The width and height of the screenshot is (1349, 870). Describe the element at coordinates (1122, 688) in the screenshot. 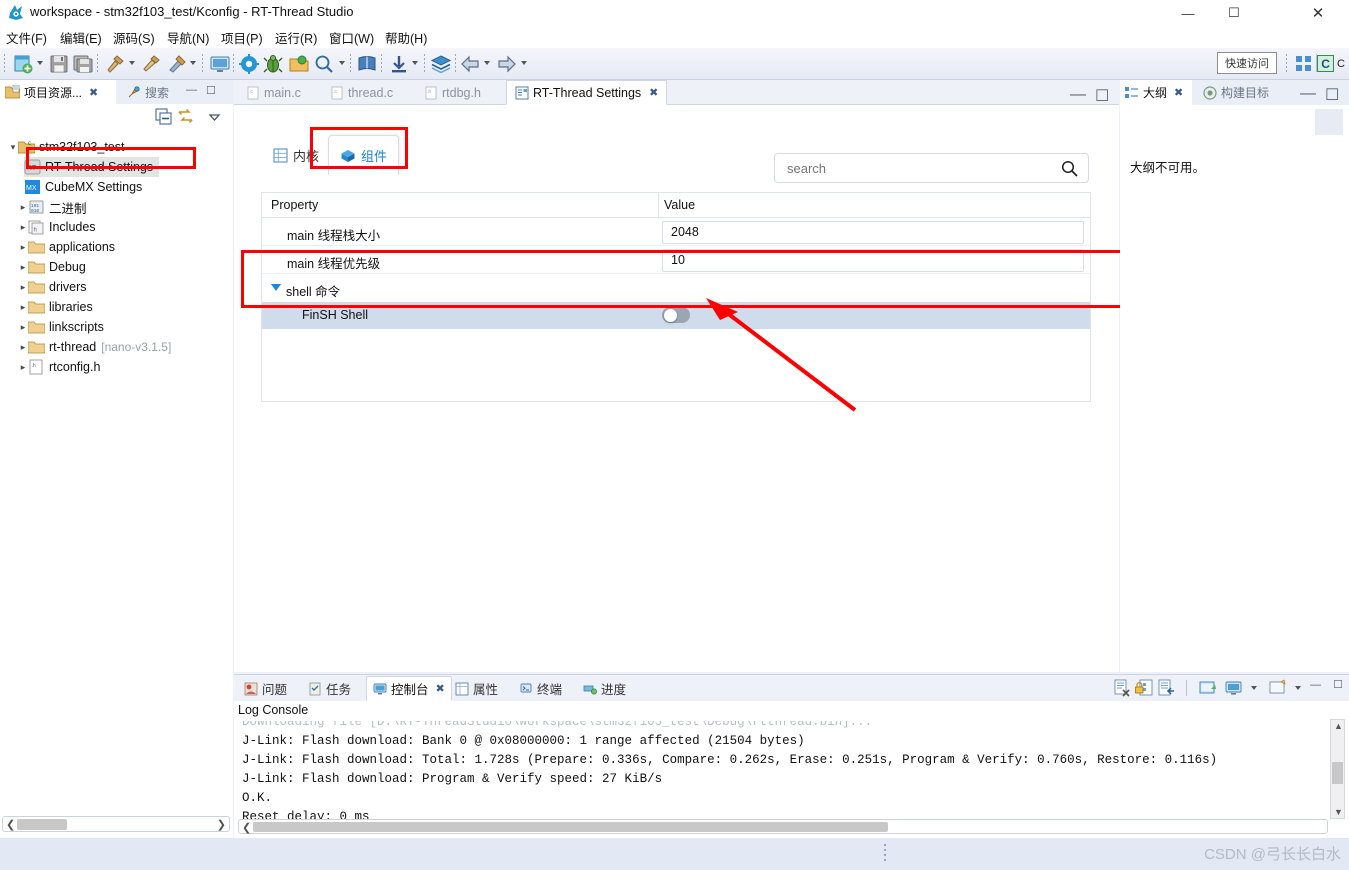

I see `clear-console-icon` at that location.